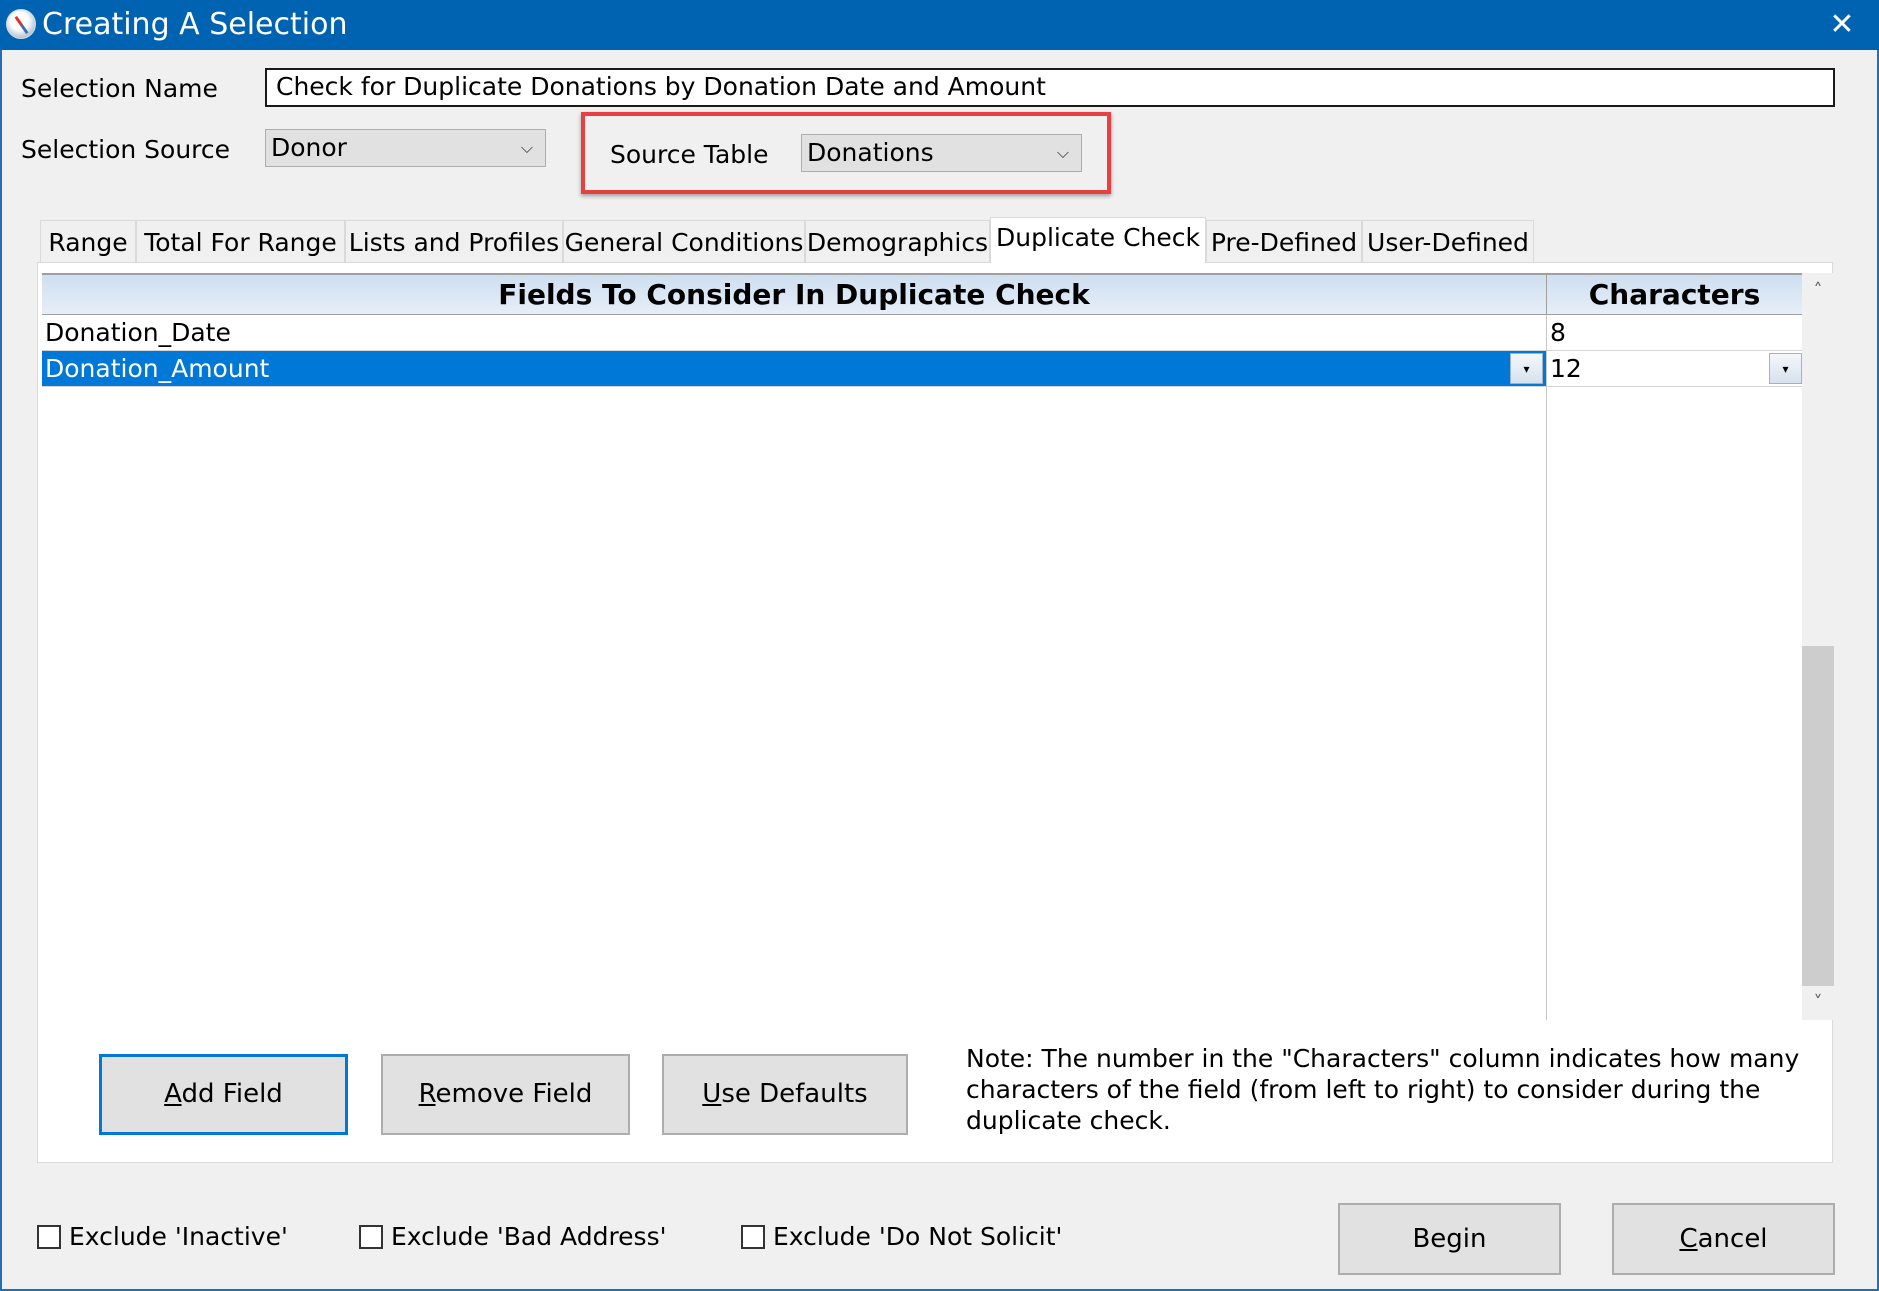 The image size is (1879, 1291). I want to click on characters-cell: 12, so click(1674, 369).